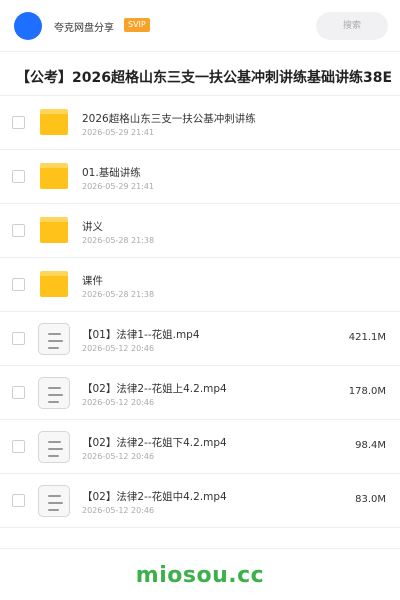 The image size is (400, 600). I want to click on item-size: 178.0M, so click(367, 391).